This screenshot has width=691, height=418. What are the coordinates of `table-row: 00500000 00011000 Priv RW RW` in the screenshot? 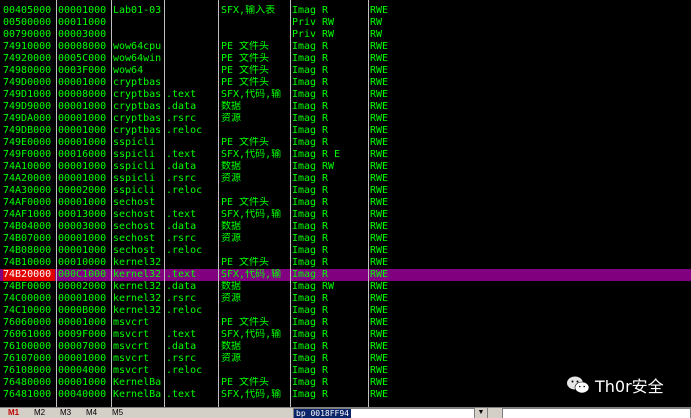 It's located at (345, 23).